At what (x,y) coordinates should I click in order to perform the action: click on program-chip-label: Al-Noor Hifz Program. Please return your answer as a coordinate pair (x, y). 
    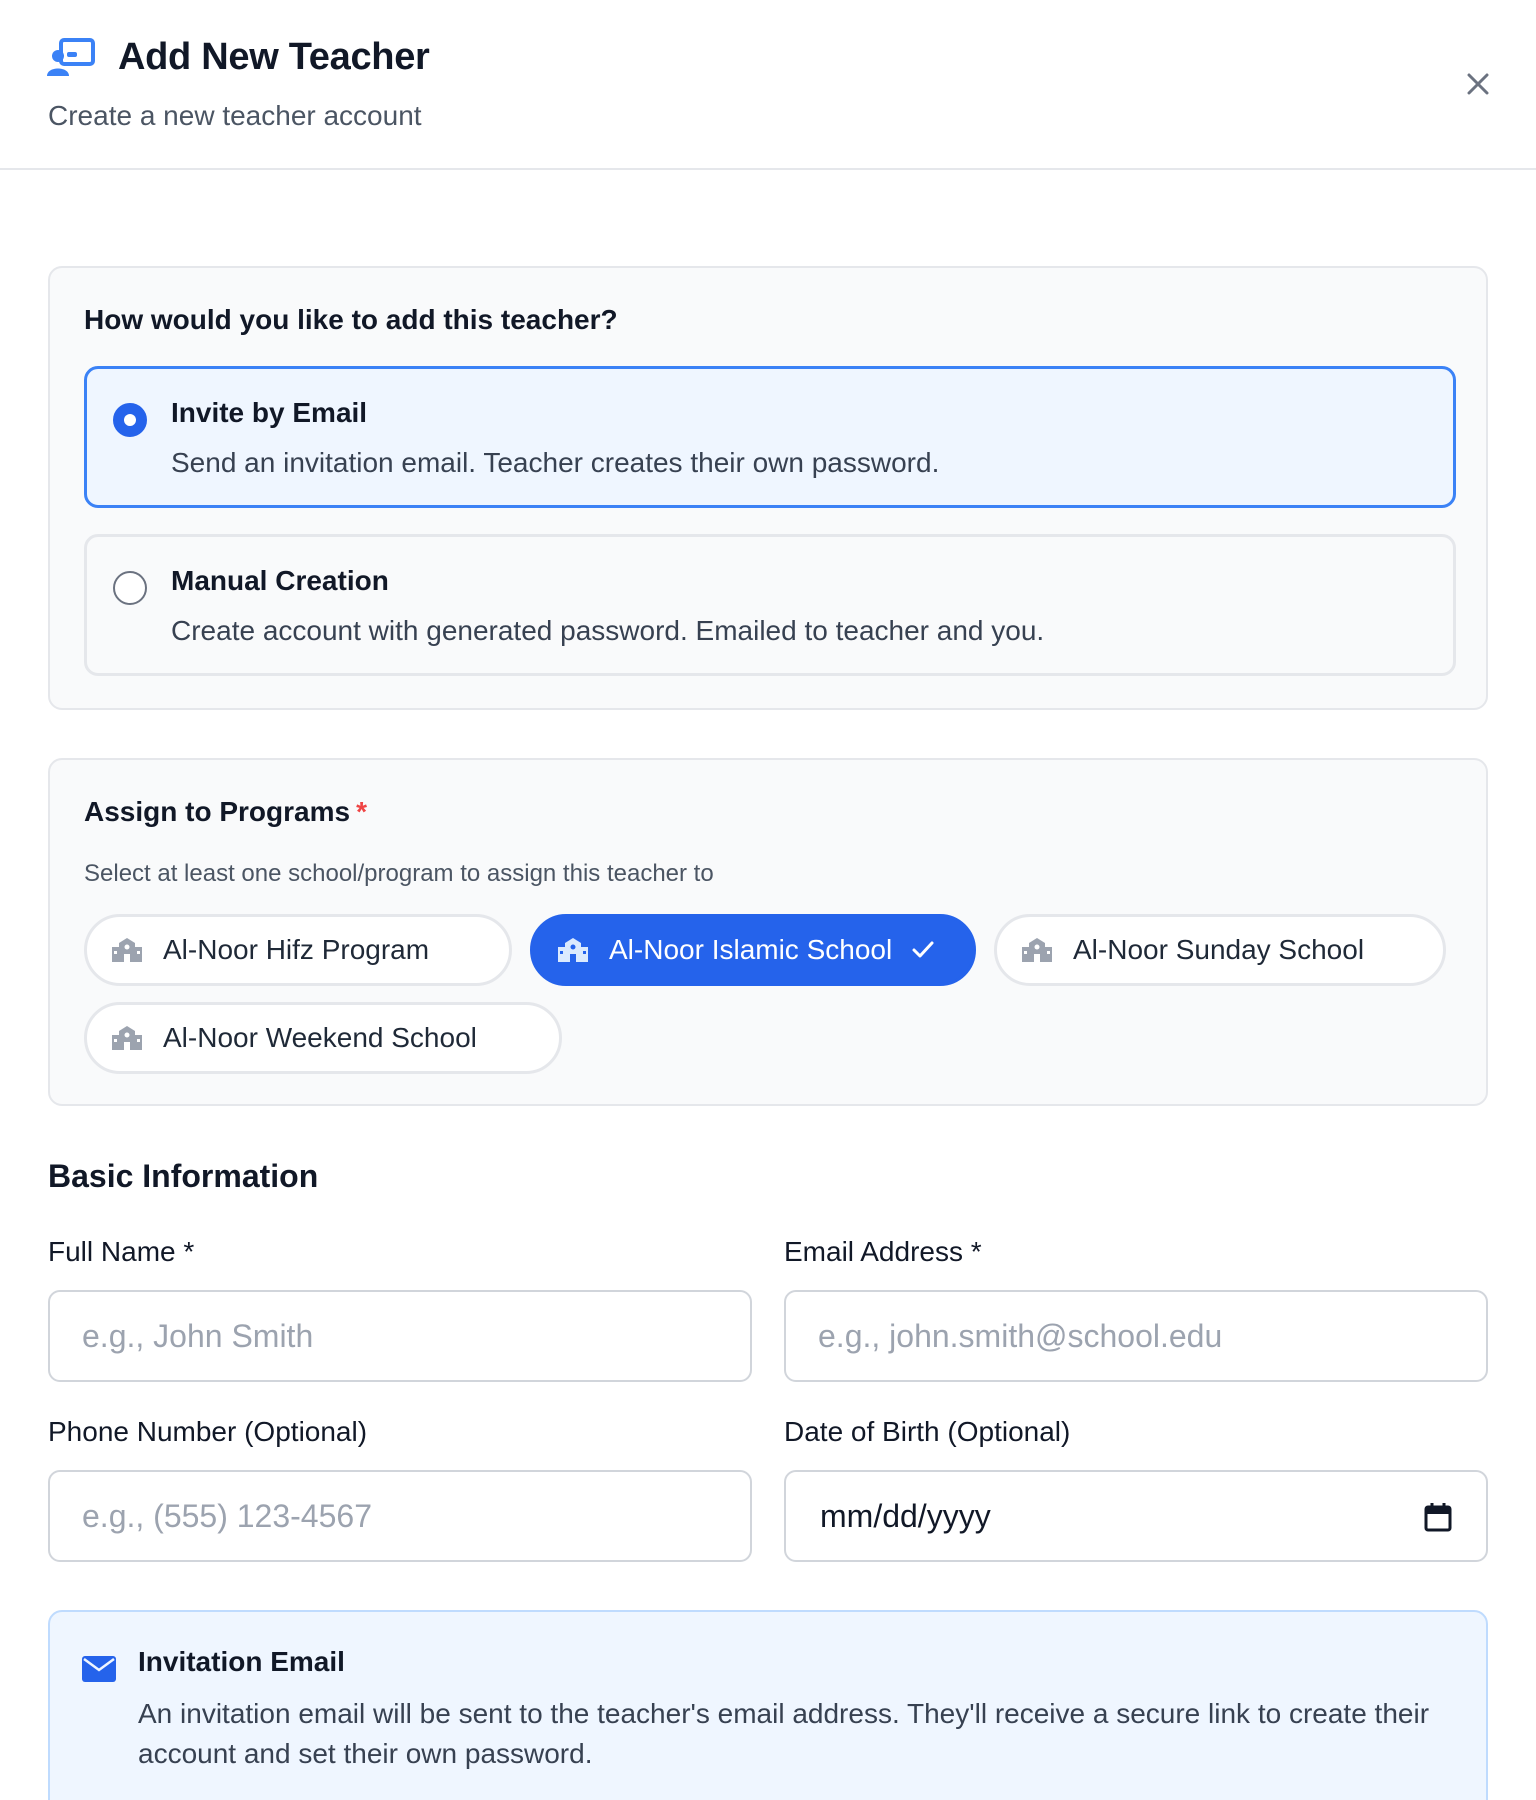
    Looking at the image, I should click on (296, 949).